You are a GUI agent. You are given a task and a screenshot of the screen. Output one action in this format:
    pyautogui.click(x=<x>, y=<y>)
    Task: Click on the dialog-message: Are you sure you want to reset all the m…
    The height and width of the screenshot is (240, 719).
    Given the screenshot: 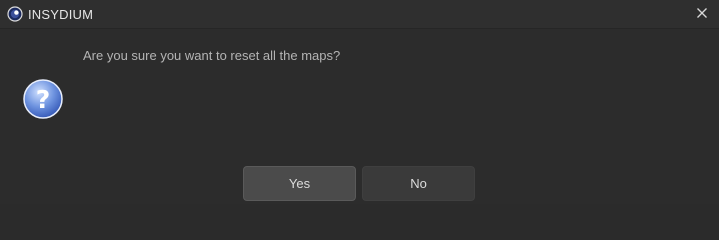 What is the action you would take?
    pyautogui.click(x=212, y=55)
    